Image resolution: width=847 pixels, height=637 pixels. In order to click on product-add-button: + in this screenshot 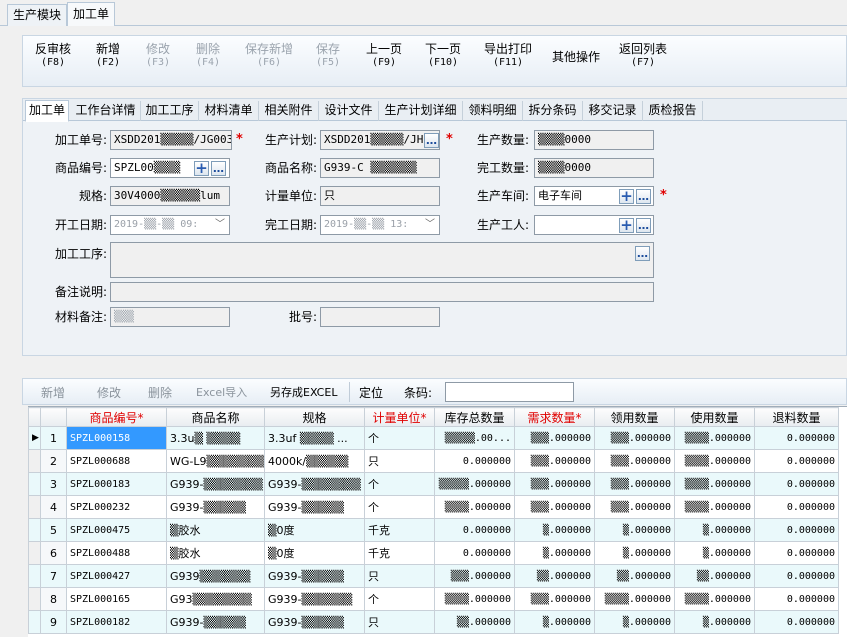, I will do `click(201, 168)`.